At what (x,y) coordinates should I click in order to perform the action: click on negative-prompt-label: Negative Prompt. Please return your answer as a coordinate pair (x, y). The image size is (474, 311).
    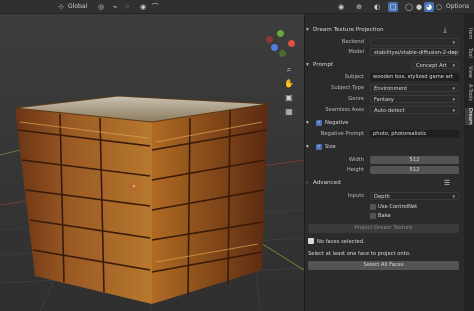
    Looking at the image, I should click on (342, 134).